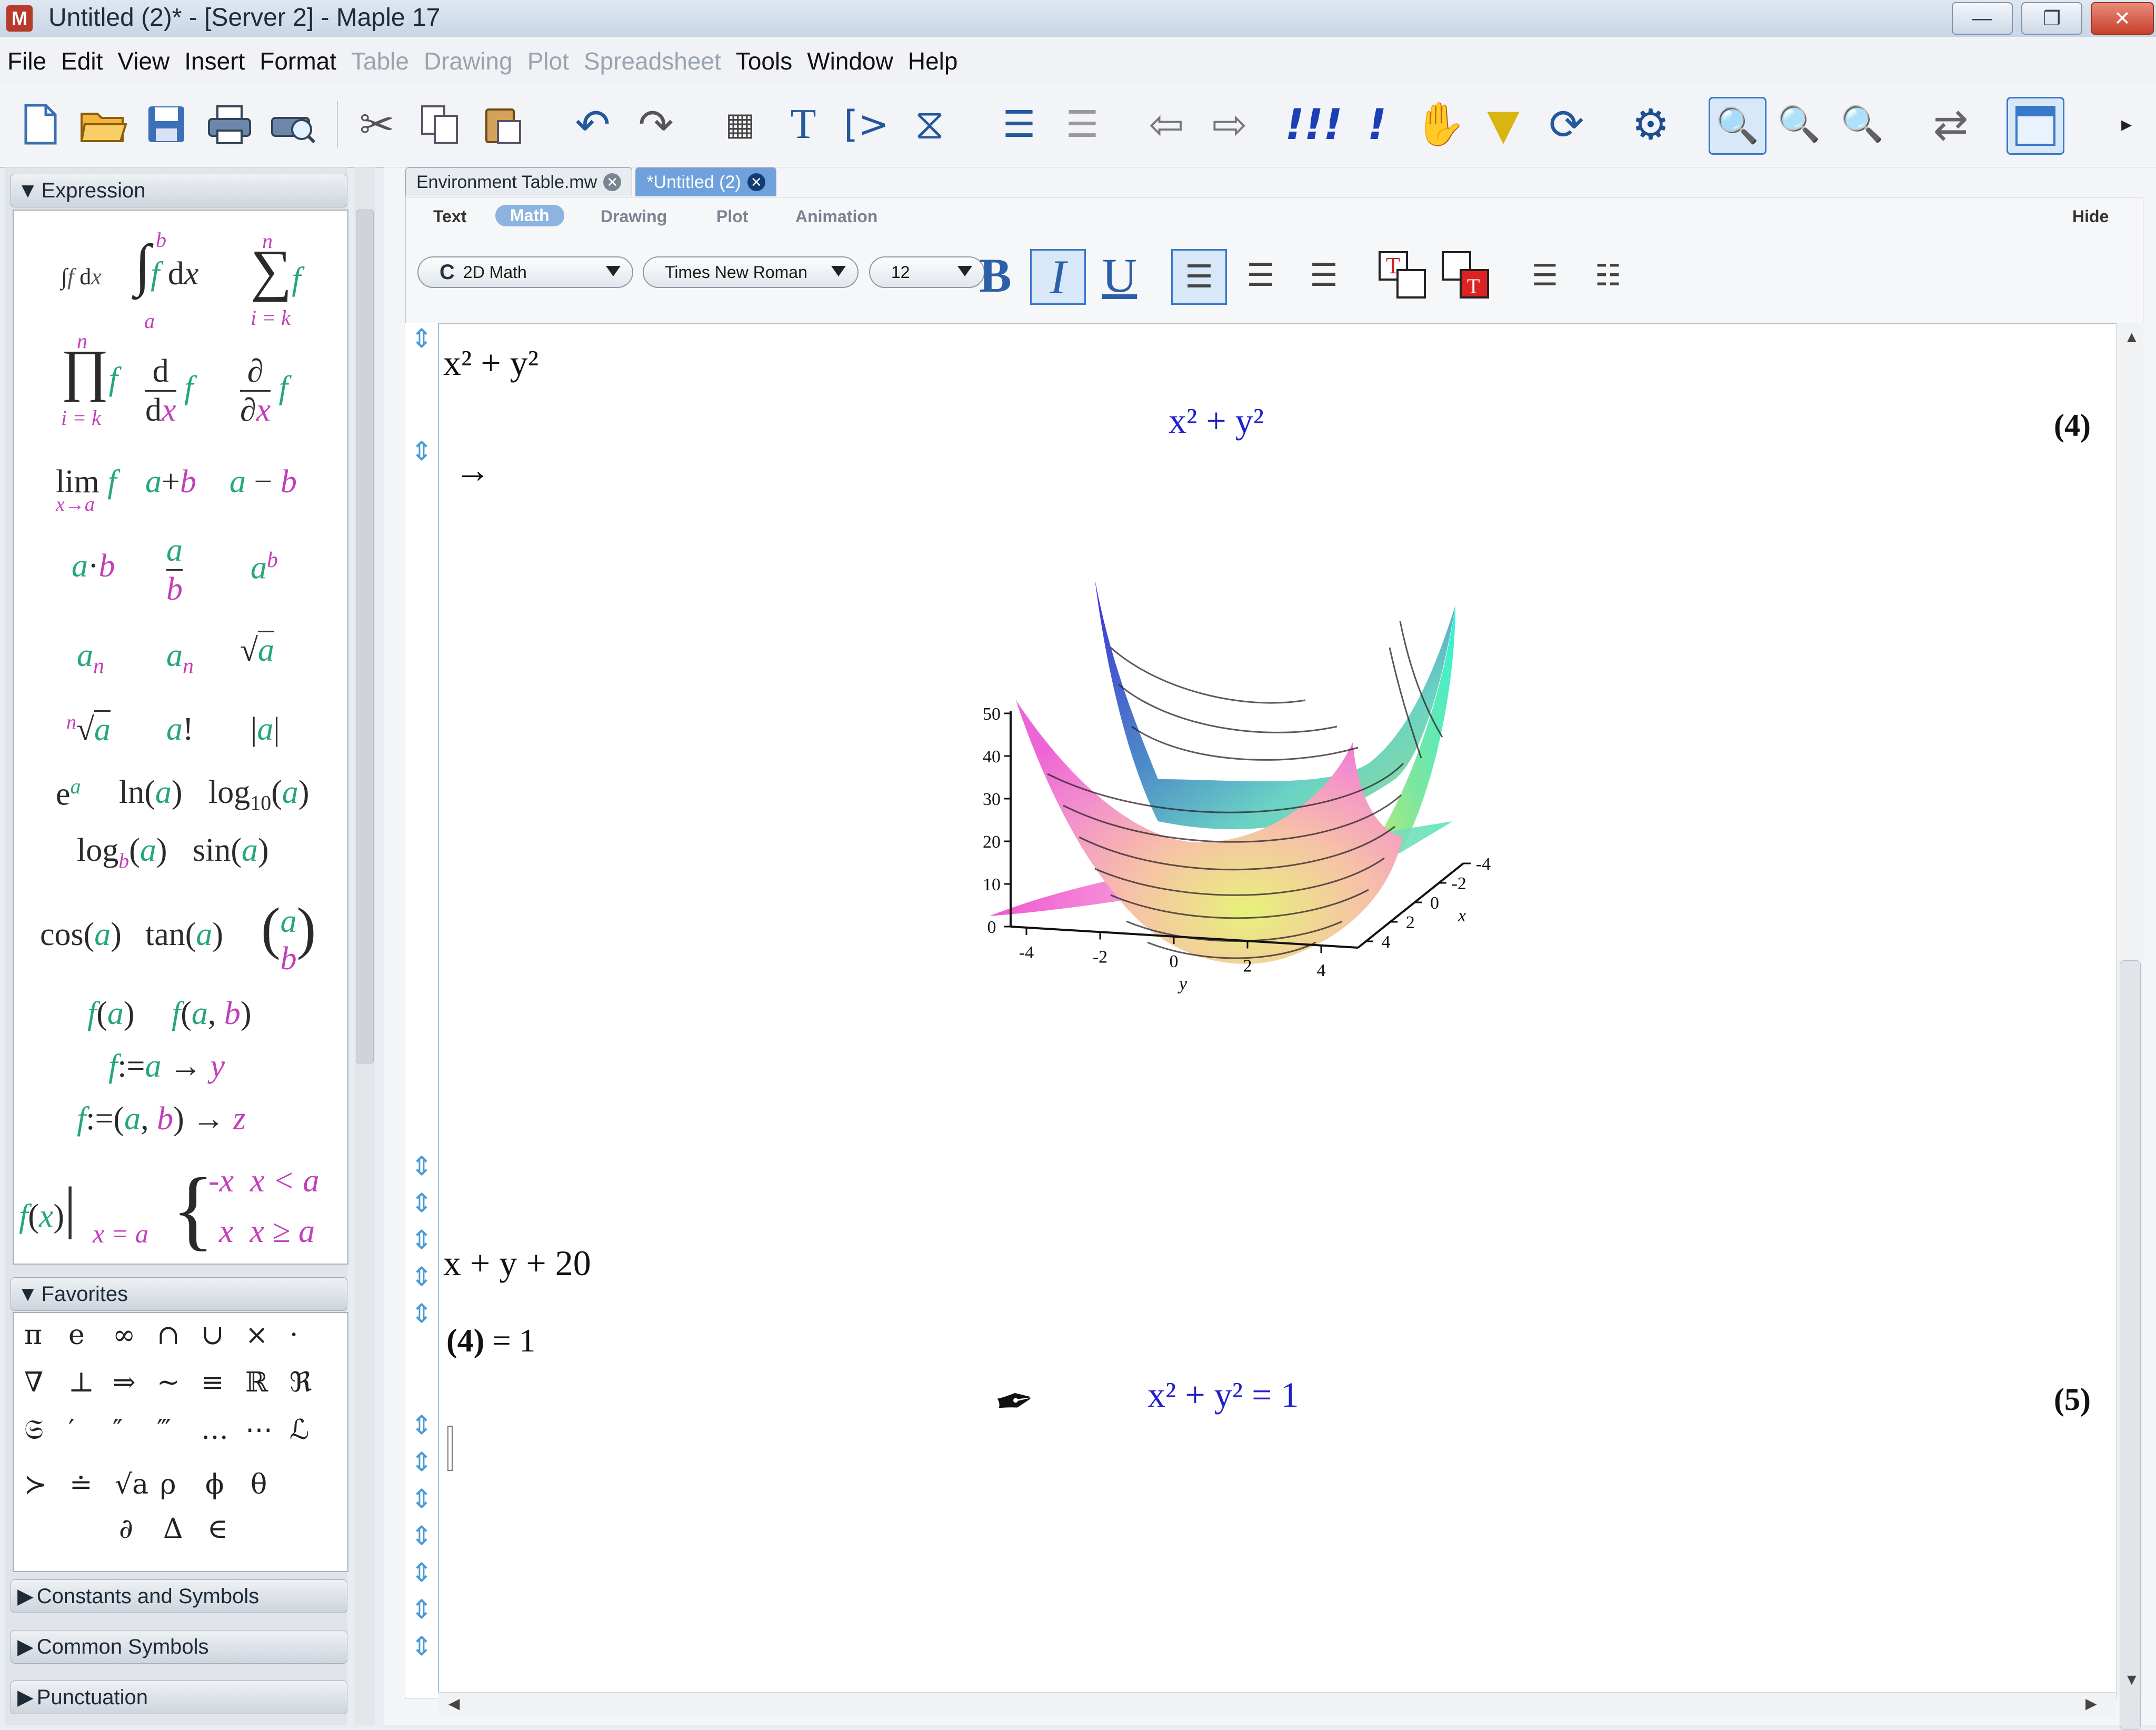 The height and width of the screenshot is (1730, 2156). Describe the element at coordinates (118, 1430) in the screenshot. I see `favorite-symbol: ″` at that location.